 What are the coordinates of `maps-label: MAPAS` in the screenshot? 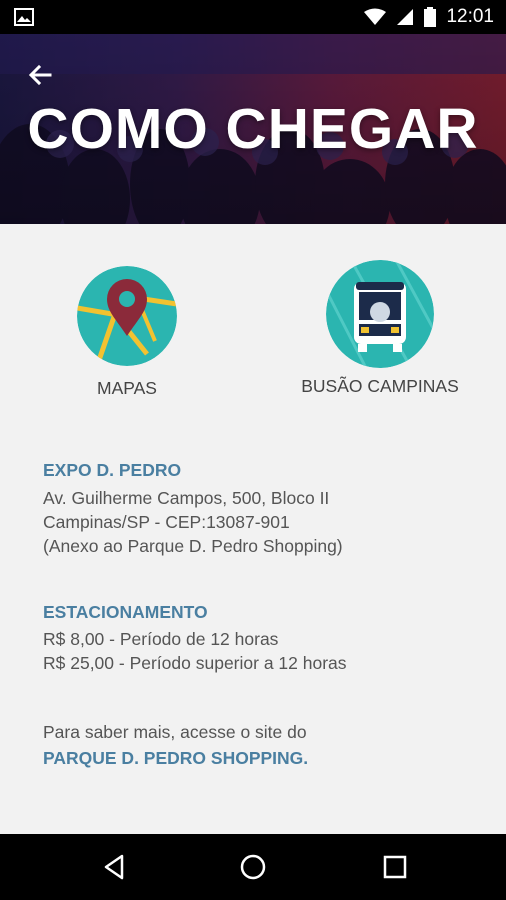 It's located at (127, 388).